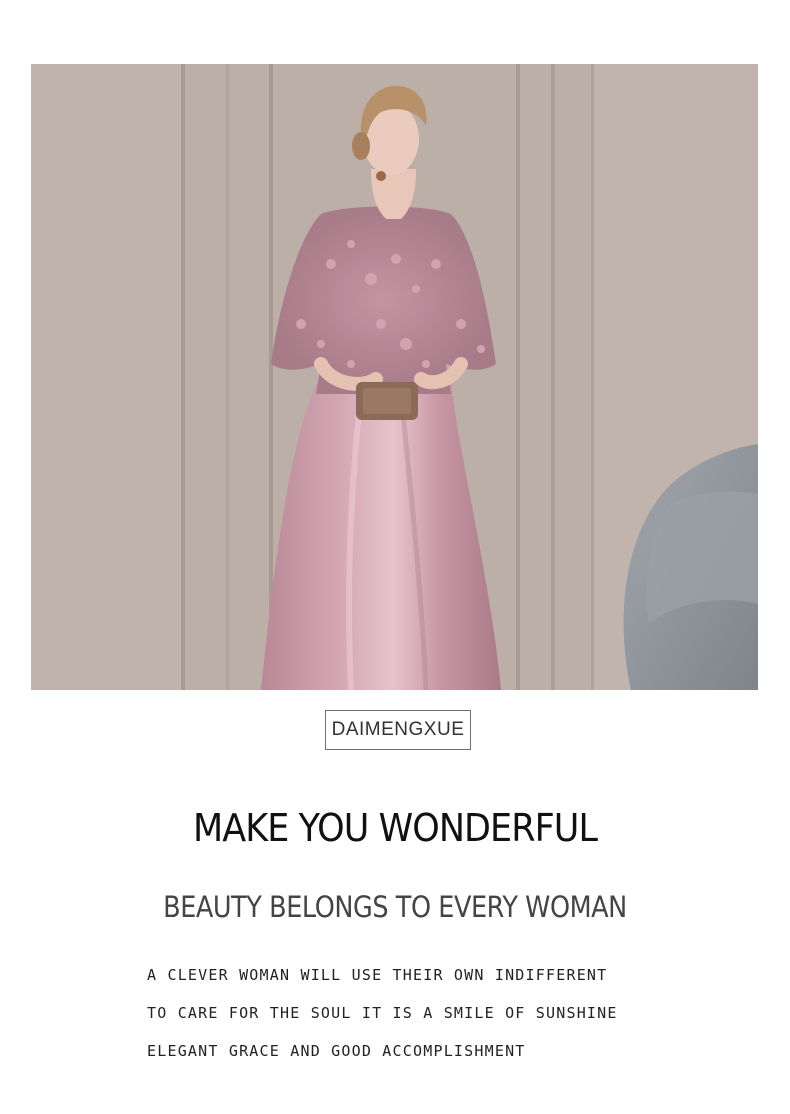  Describe the element at coordinates (395, 907) in the screenshot. I see `subheadline: BEAUTY BELONGS TO EVERY WOMAN` at that location.